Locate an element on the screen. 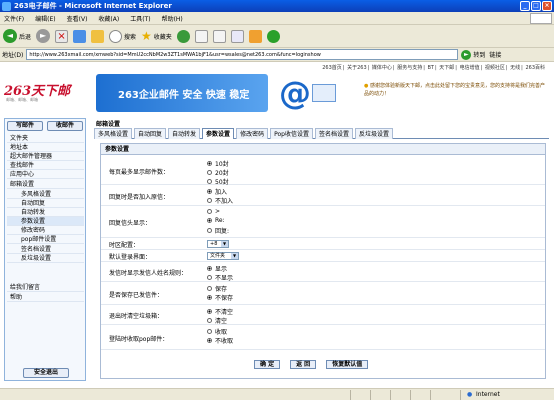  top-nav-item: 263首页 is located at coordinates (332, 68).